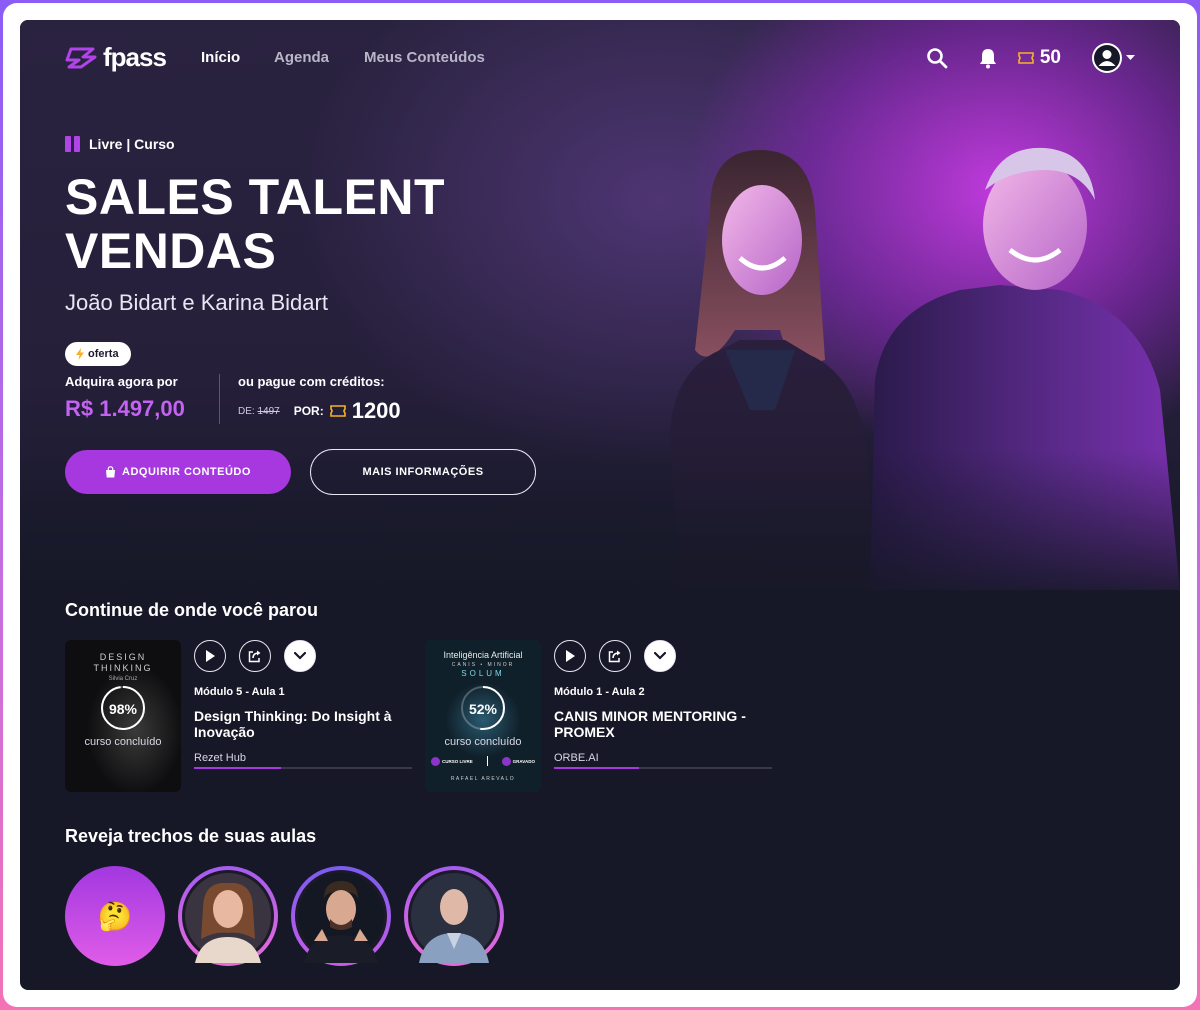  I want to click on progress-percent: 52%, so click(483, 709).